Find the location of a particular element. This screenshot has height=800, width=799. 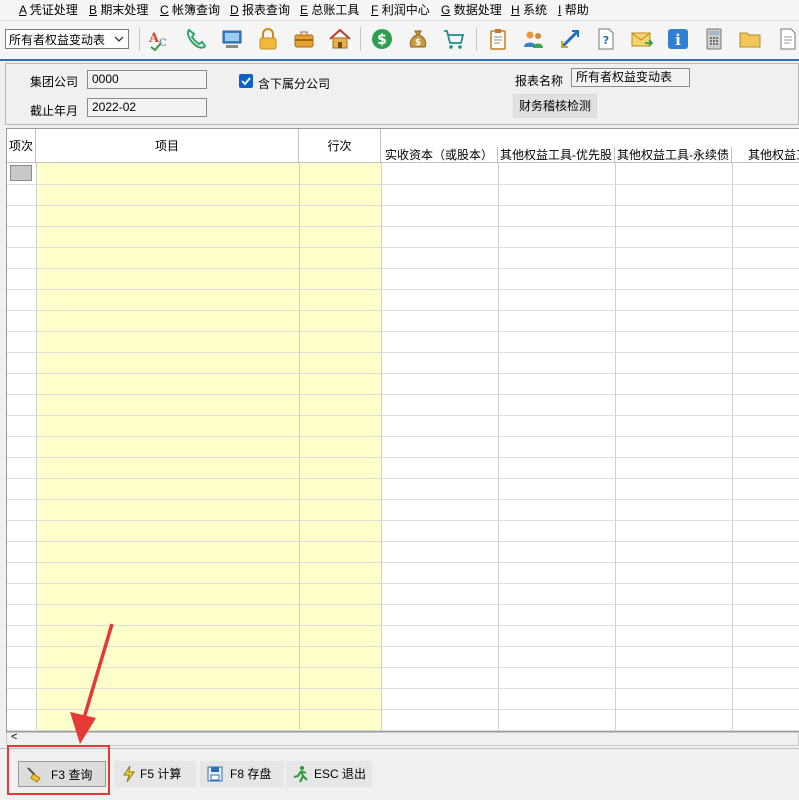

header-paid-capital: 实收资本（或股本） is located at coordinates (439, 155).